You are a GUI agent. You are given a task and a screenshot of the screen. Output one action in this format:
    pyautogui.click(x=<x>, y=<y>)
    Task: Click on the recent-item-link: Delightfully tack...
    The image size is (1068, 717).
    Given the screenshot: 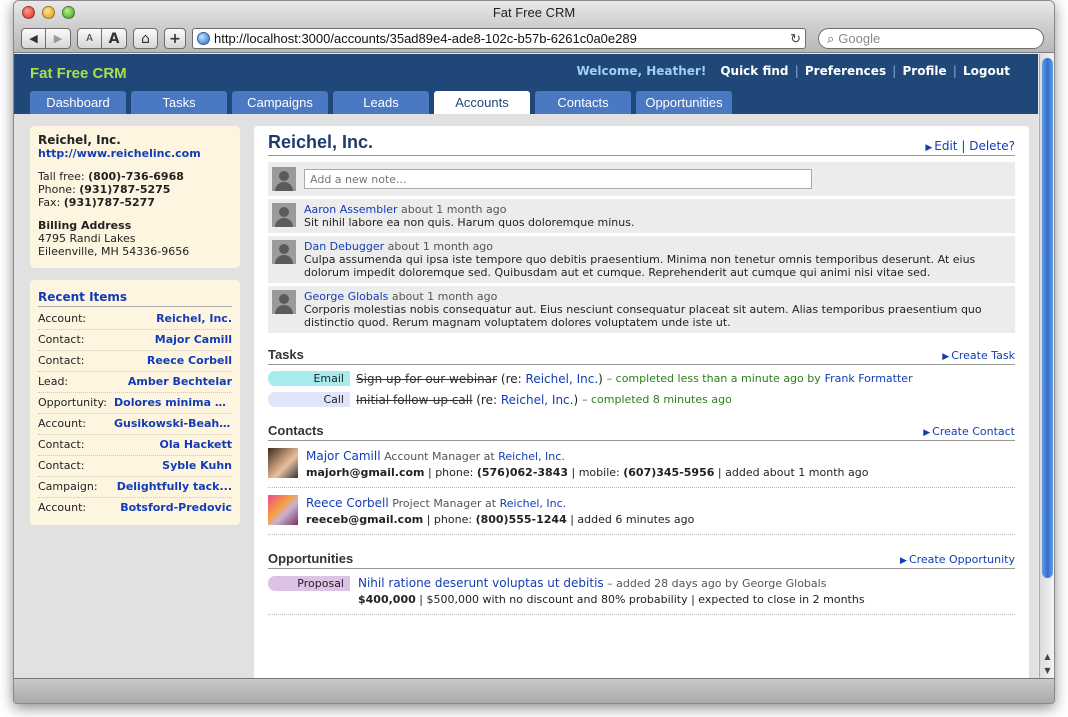 What is the action you would take?
    pyautogui.click(x=174, y=487)
    